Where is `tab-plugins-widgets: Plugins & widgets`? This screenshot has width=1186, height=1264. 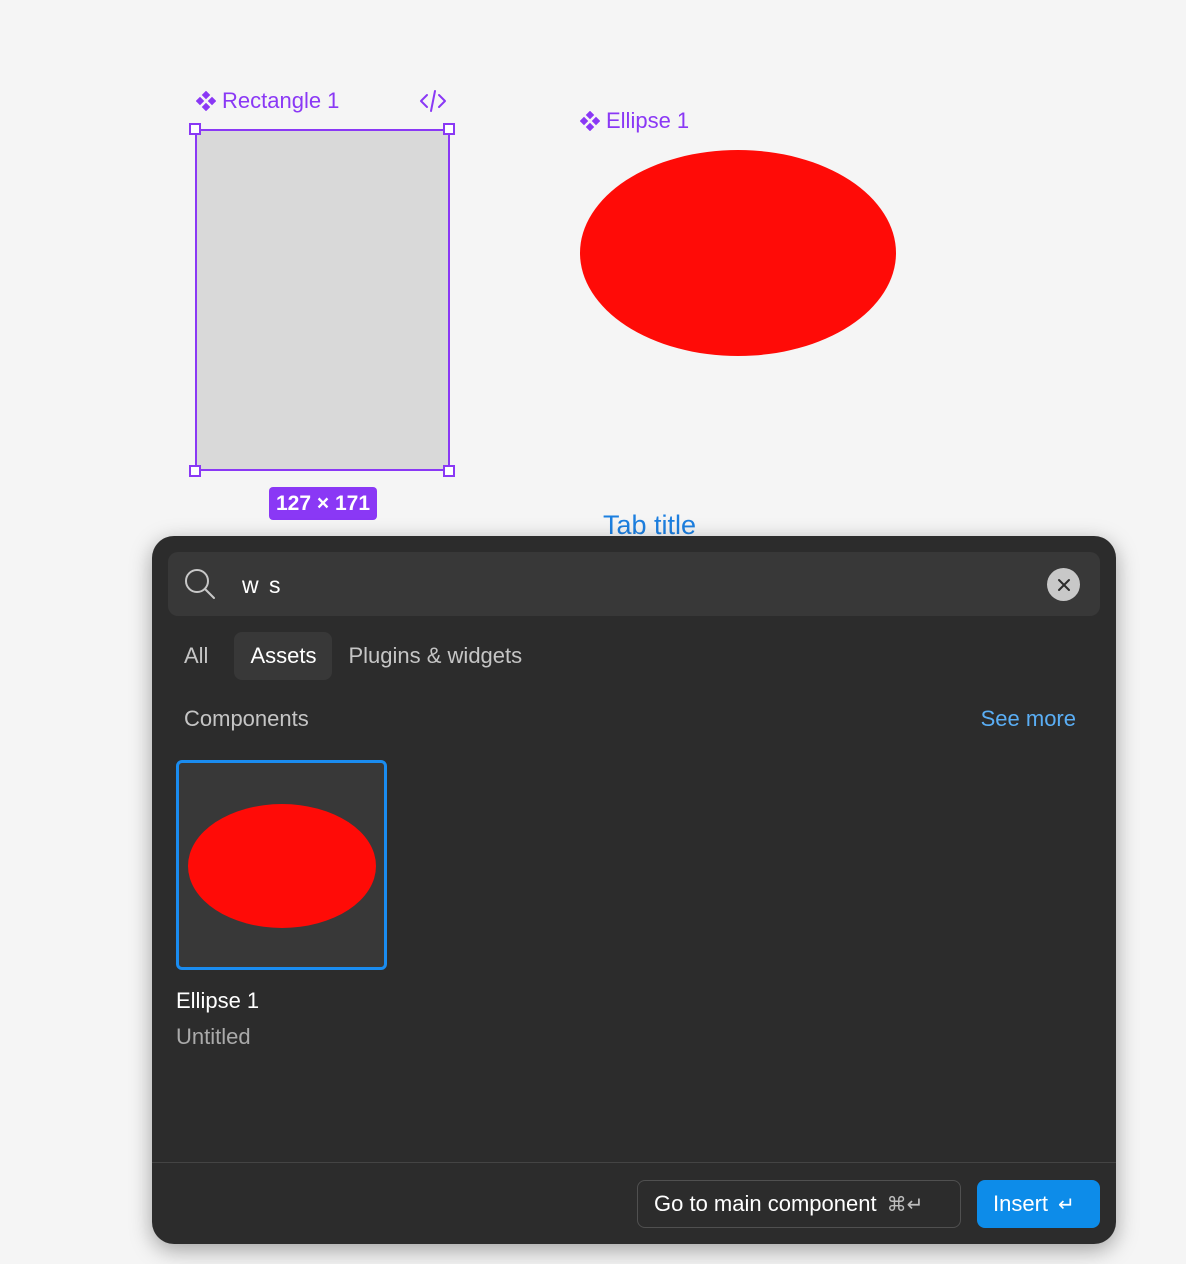
tab-plugins-widgets: Plugins & widgets is located at coordinates (435, 656).